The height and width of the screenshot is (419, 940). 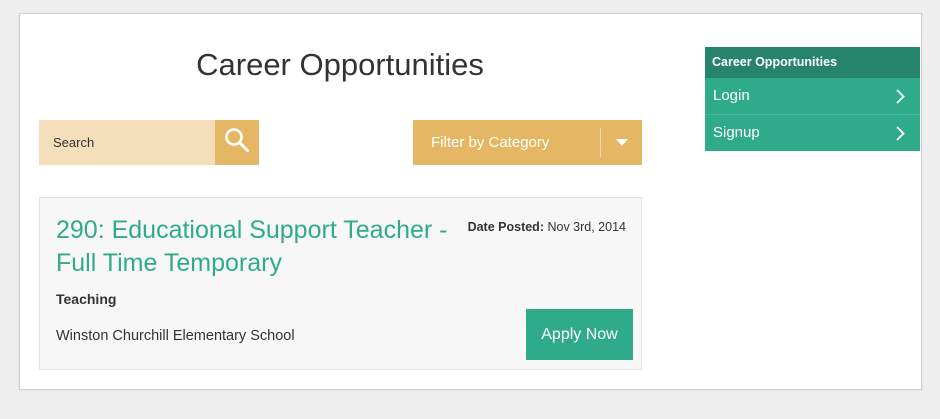 I want to click on job-category: Teaching, so click(x=86, y=299).